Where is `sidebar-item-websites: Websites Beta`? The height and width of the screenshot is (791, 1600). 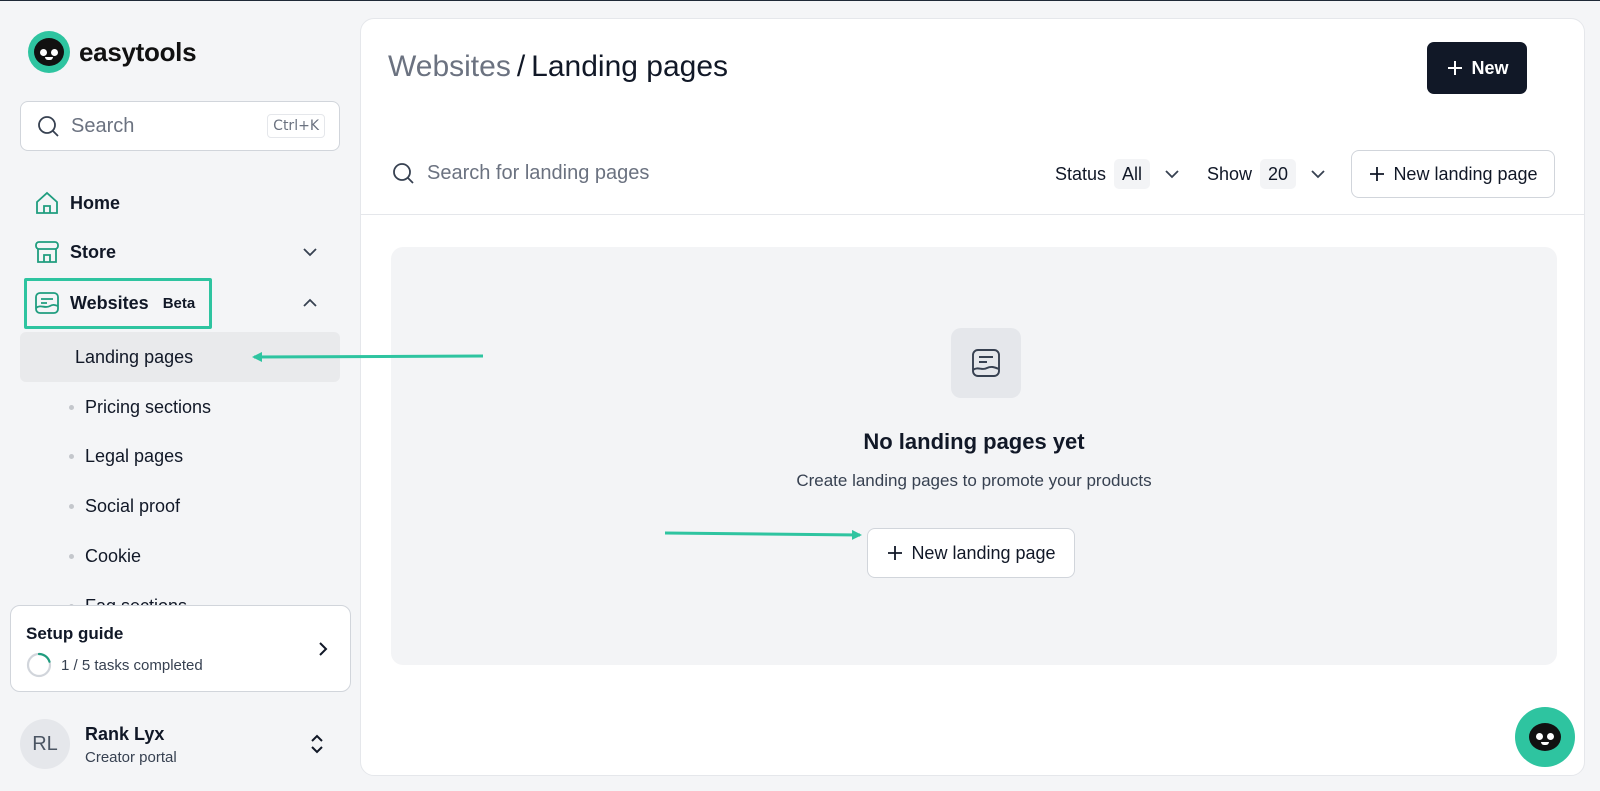
sidebar-item-websites: Websites Beta is located at coordinates (183, 303).